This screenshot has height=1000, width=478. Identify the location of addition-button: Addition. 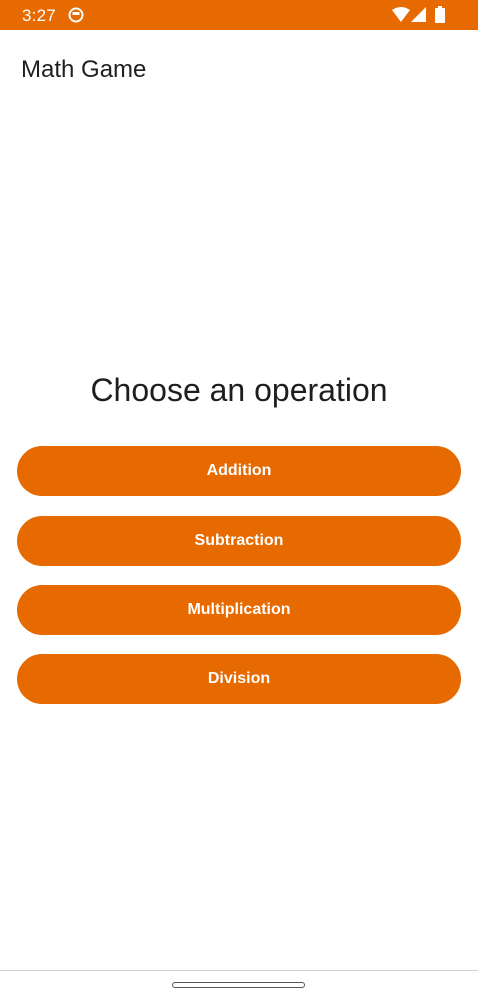
(239, 471).